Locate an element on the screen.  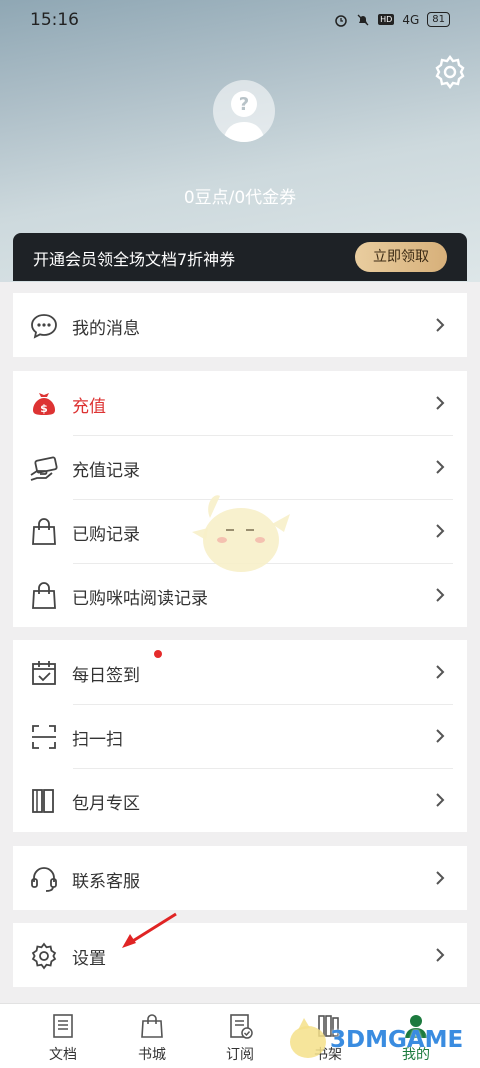
menu-item-label: 每日签到 is located at coordinates (106, 676).